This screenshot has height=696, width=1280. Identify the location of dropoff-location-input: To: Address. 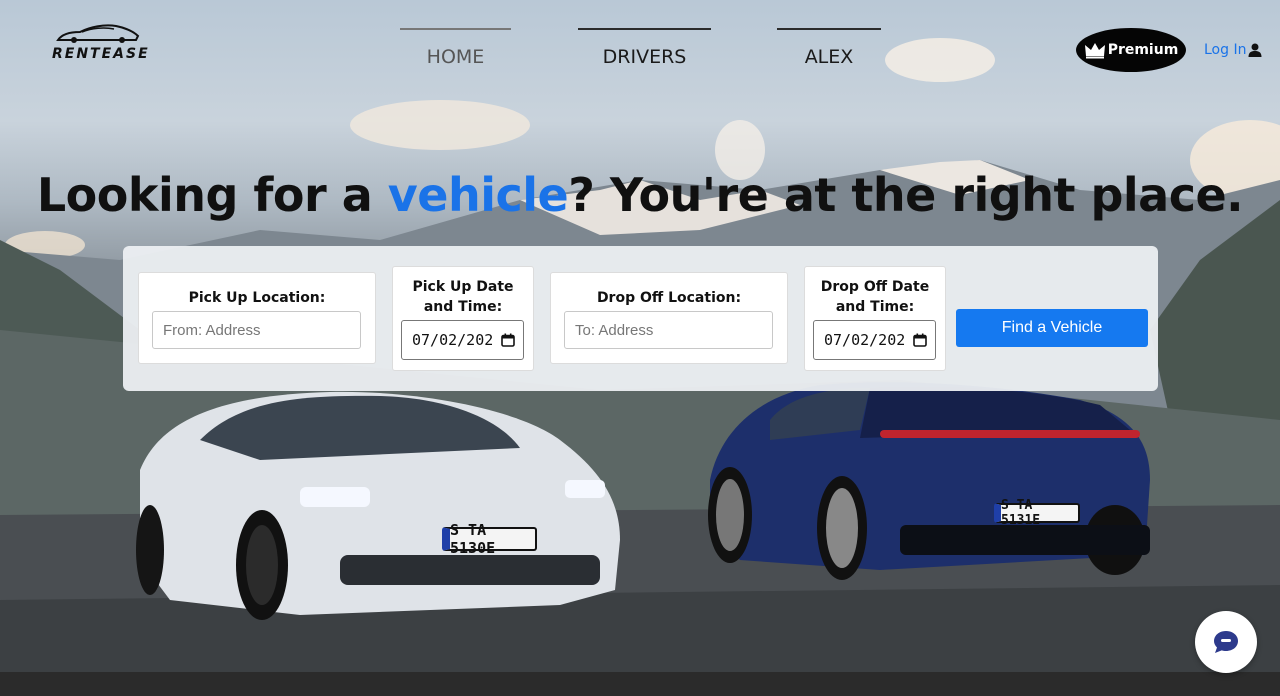
(668, 330).